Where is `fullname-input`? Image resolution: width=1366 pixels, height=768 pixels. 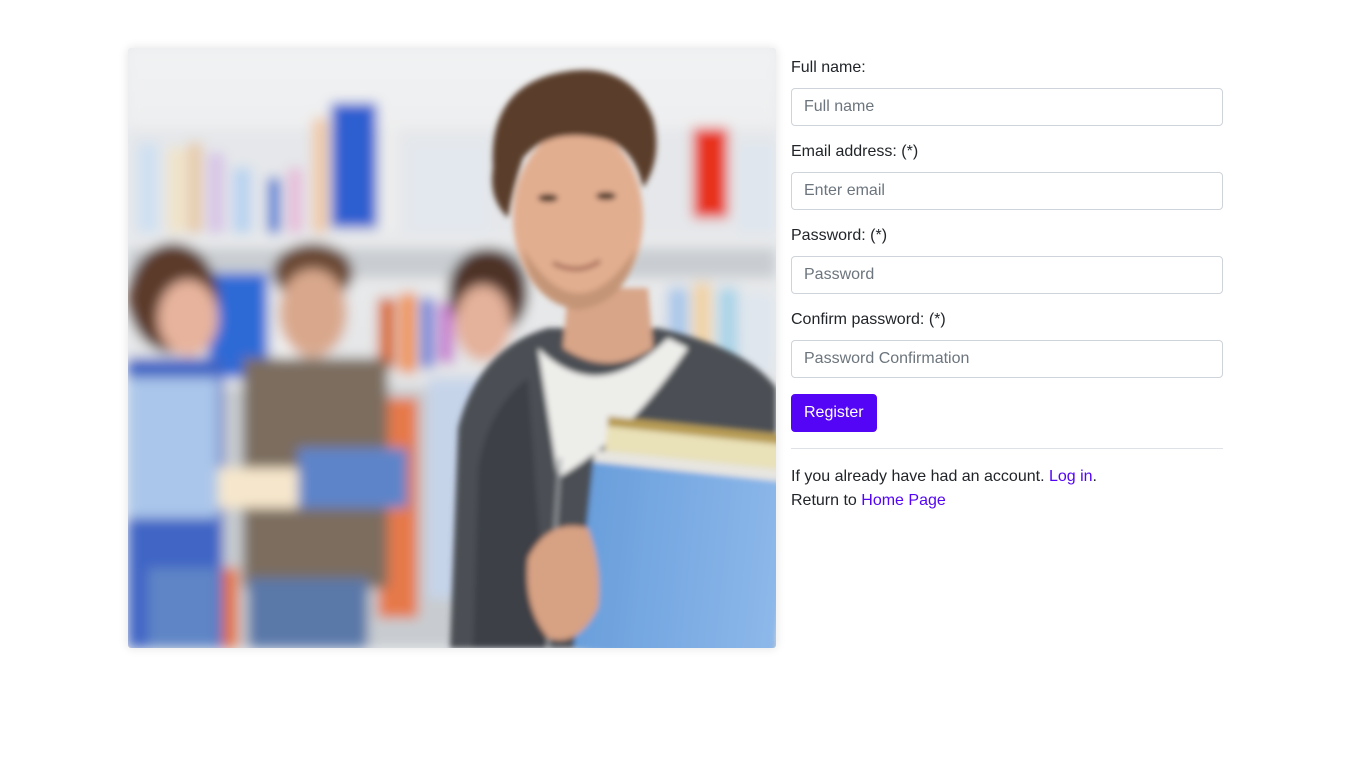
fullname-input is located at coordinates (1007, 107).